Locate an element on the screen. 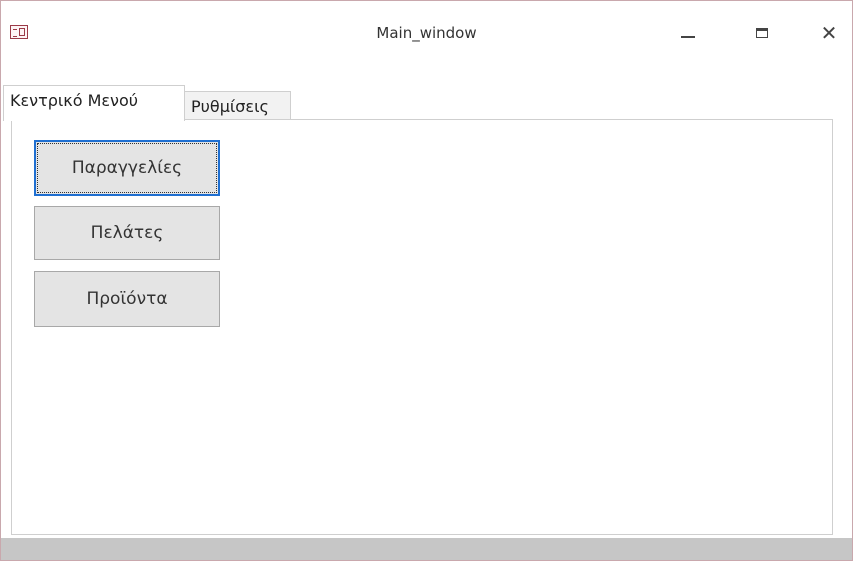 Image resolution: width=853 pixels, height=561 pixels. maximize-button is located at coordinates (762, 33).